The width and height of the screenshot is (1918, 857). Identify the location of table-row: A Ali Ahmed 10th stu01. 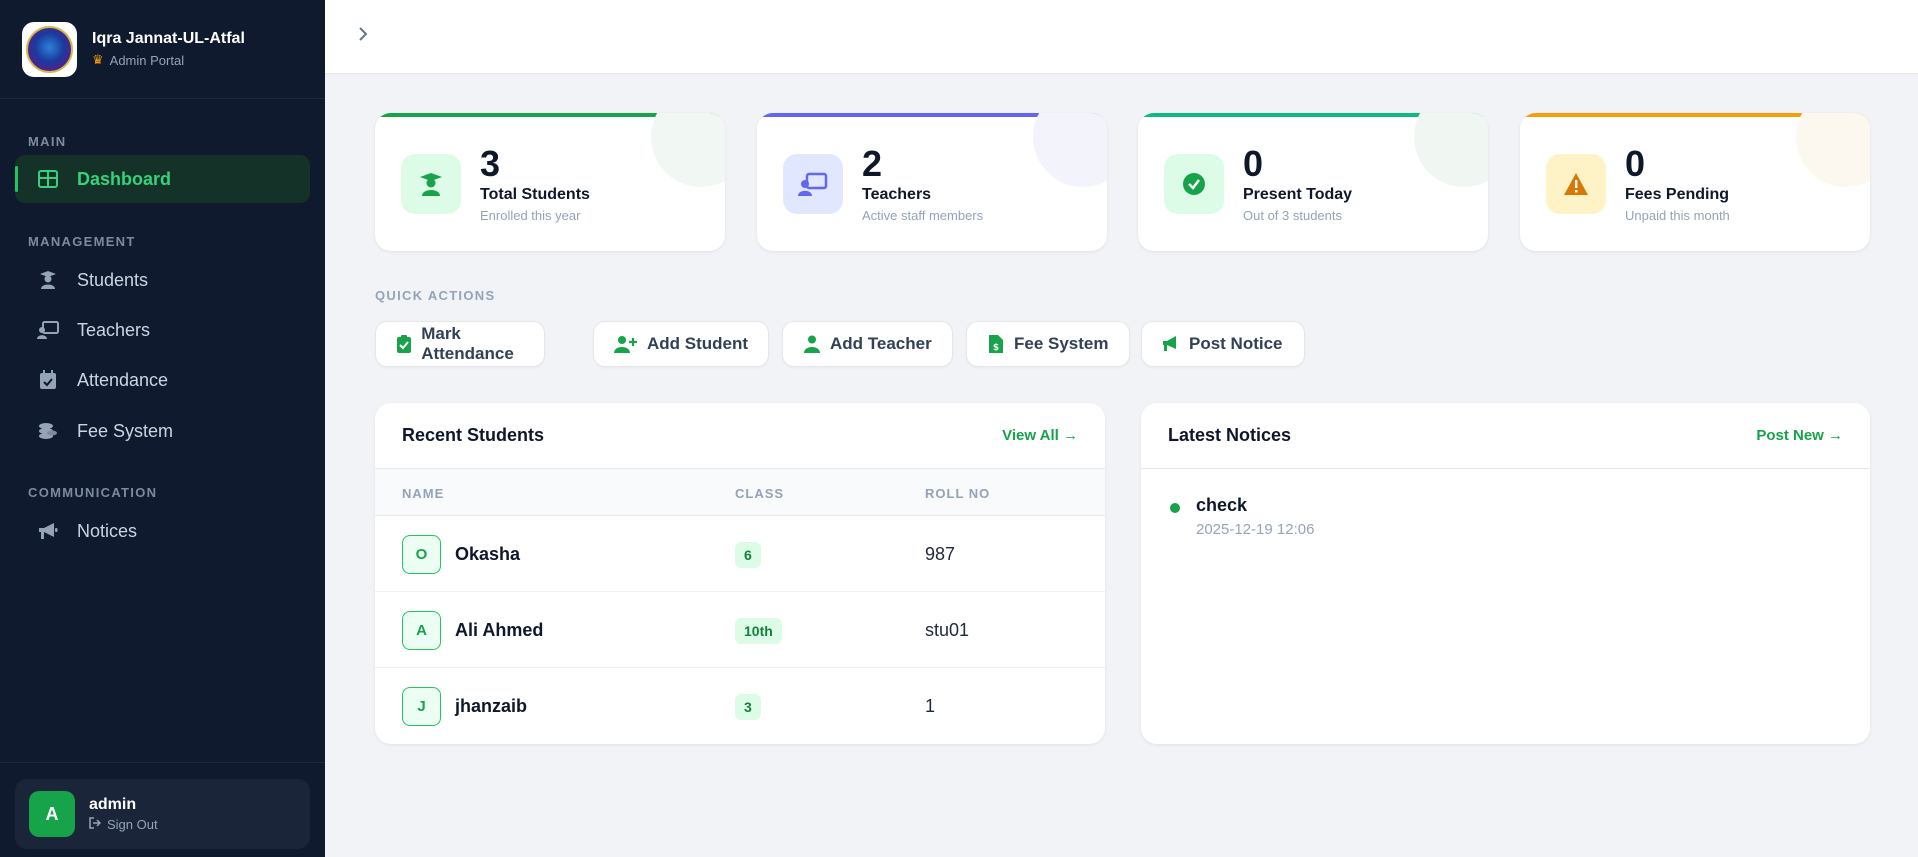
(740, 630).